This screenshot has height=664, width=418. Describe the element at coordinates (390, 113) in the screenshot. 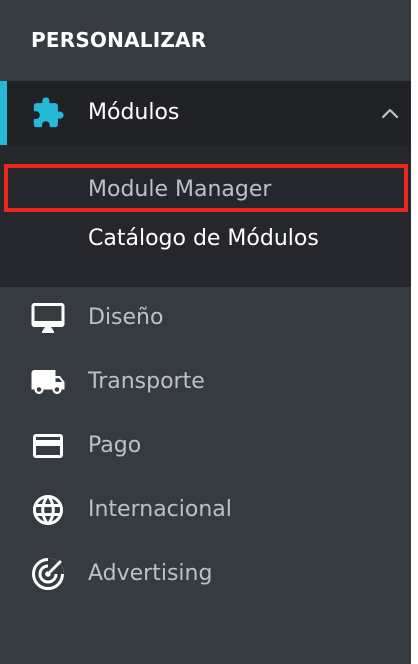

I see `chevron-up-icon` at that location.